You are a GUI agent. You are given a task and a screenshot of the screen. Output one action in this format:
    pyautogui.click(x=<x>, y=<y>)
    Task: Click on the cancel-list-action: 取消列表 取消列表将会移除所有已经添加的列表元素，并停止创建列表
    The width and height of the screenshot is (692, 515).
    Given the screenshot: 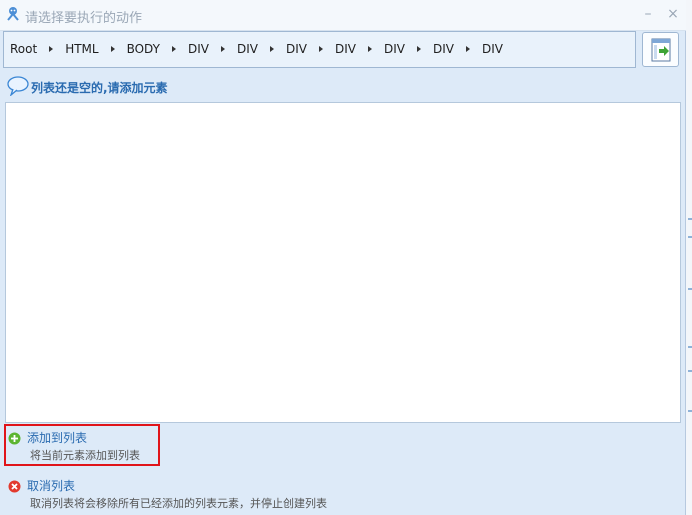 What is the action you would take?
    pyautogui.click(x=165, y=494)
    